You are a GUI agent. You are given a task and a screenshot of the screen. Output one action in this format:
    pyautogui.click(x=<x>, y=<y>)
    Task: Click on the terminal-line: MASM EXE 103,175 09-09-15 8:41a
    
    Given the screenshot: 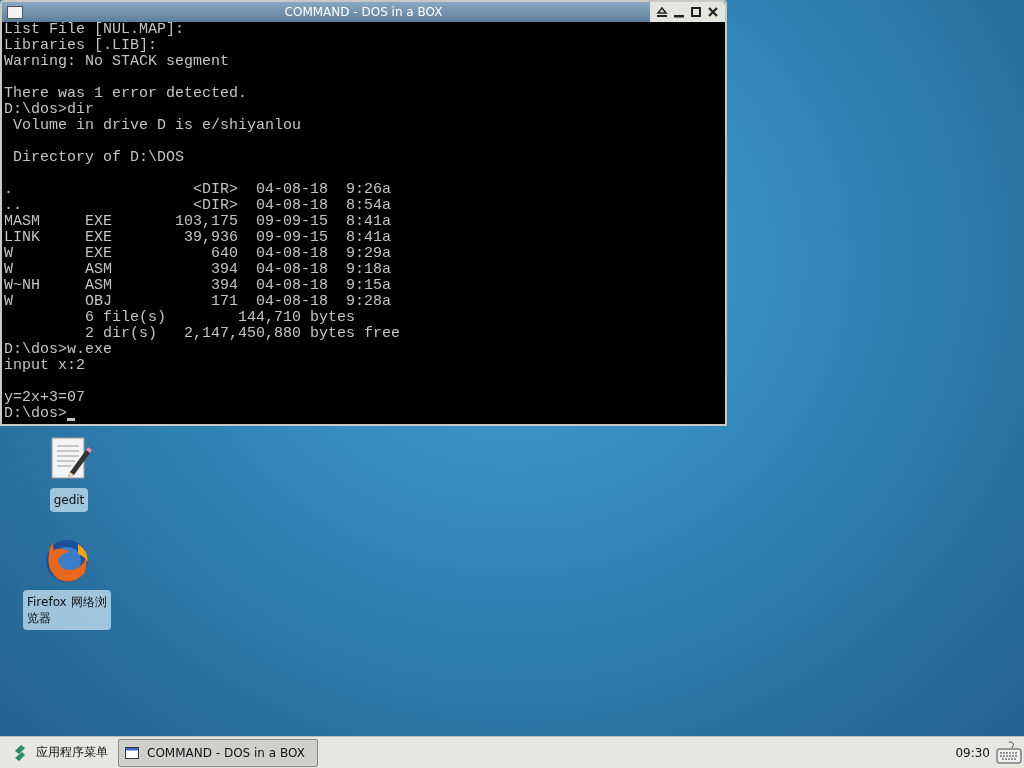 What is the action you would take?
    pyautogui.click(x=198, y=222)
    